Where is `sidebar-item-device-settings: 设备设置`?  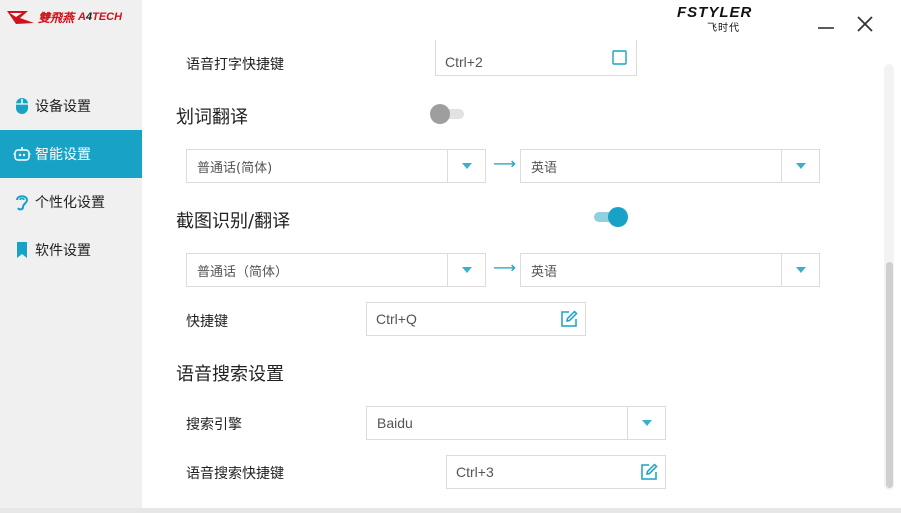 sidebar-item-device-settings: 设备设置 is located at coordinates (71, 106).